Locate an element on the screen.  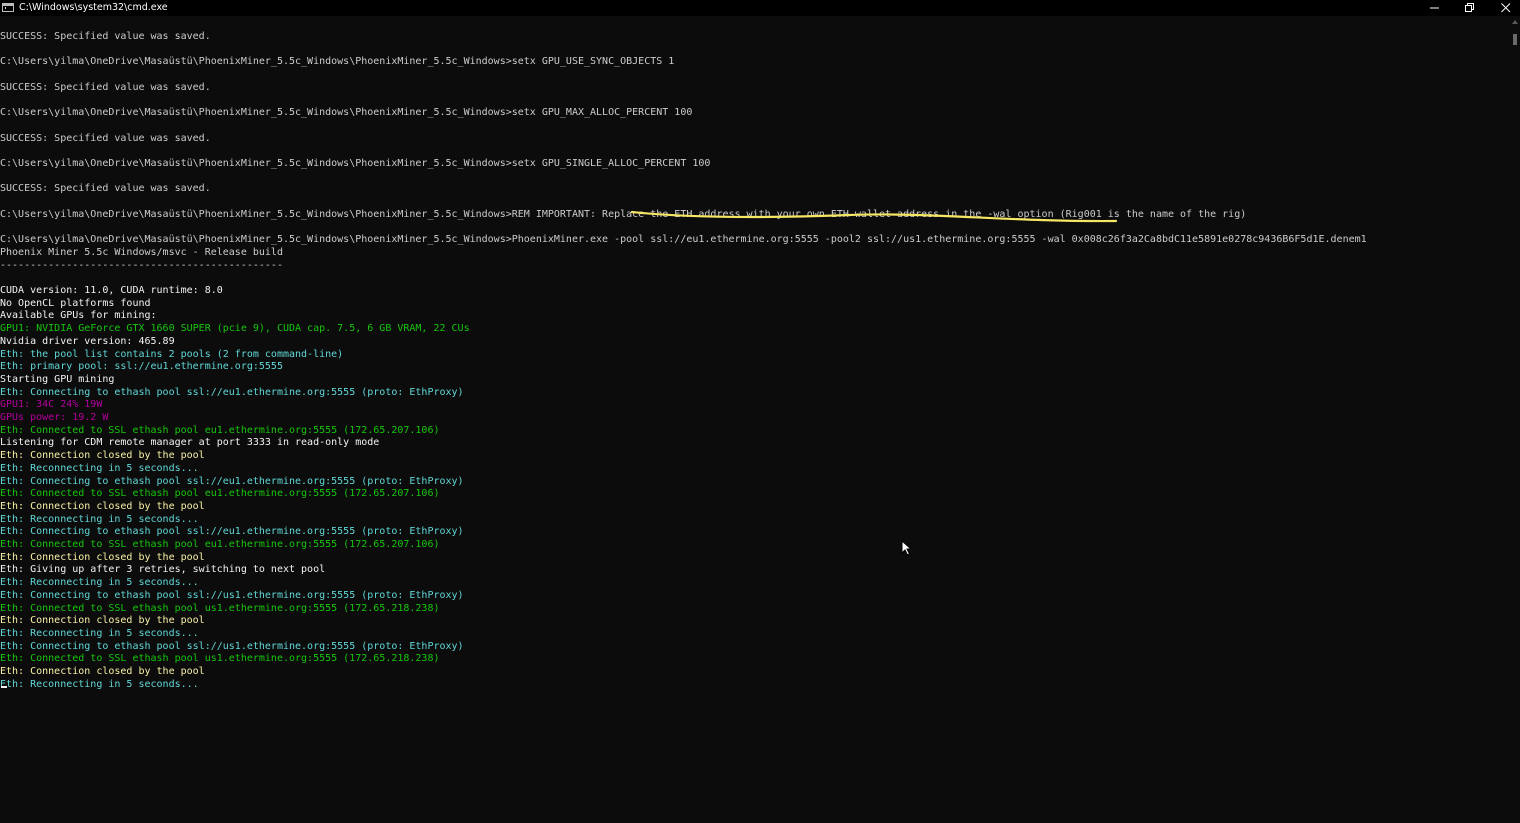
console-line: Nvidia driver version: 465.89 is located at coordinates (87, 341).